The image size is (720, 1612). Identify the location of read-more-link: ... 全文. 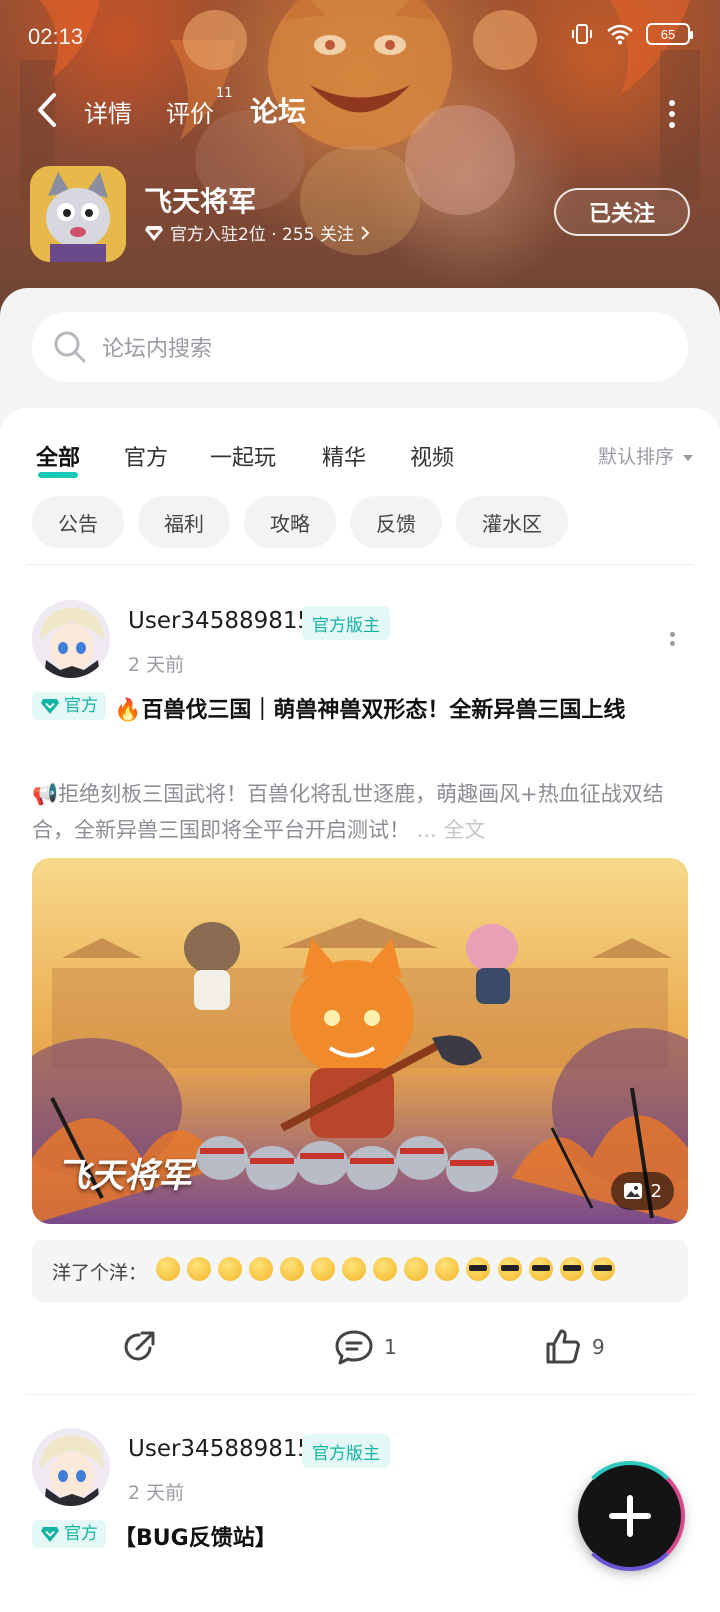
(448, 830).